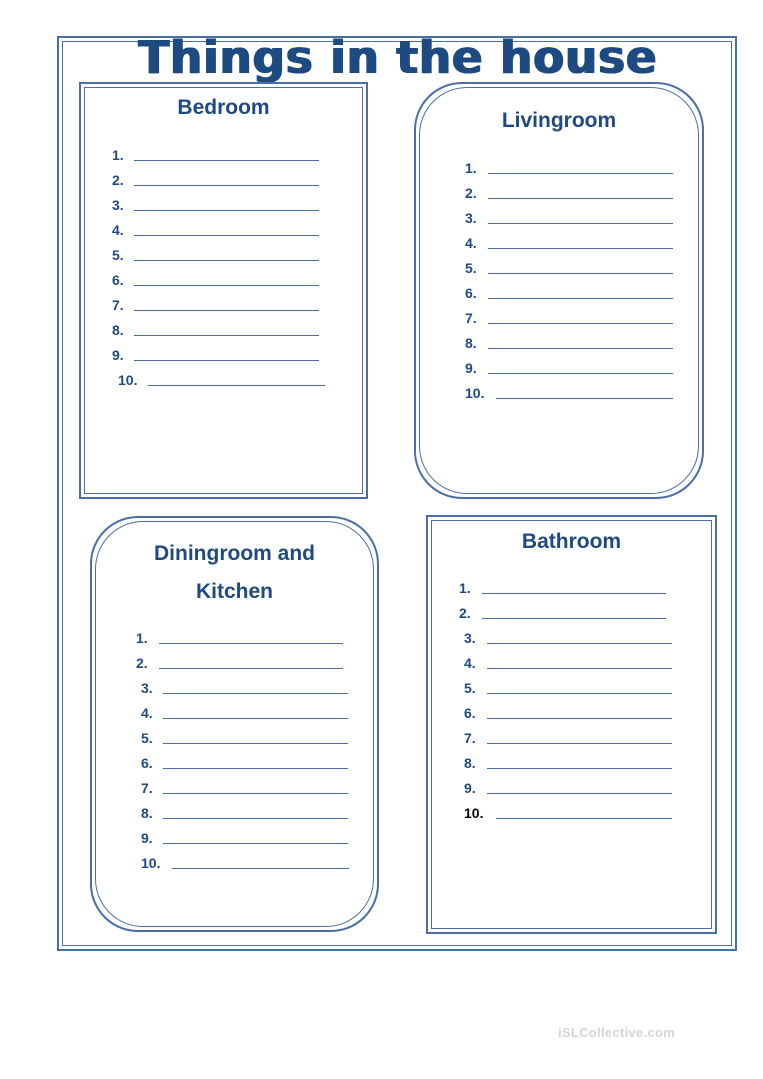 This screenshot has width=763, height=1079. I want to click on bedroom-item-number: 8., so click(118, 330).